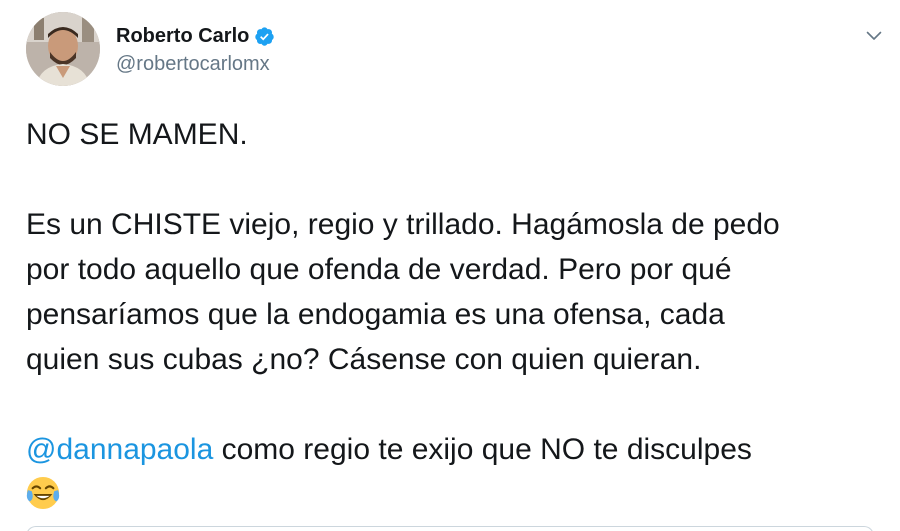 The height and width of the screenshot is (531, 900). What do you see at coordinates (43, 493) in the screenshot?
I see `face-with-tears-of-joy-icon` at bounding box center [43, 493].